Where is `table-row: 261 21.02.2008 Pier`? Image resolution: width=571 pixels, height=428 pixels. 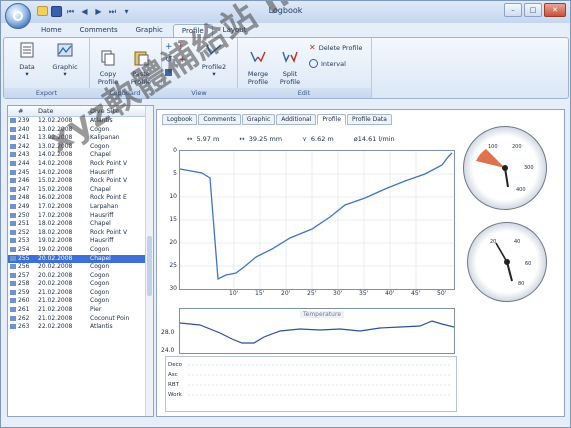
table-row: 261 21.02.2008 Pier is located at coordinates (80, 310).